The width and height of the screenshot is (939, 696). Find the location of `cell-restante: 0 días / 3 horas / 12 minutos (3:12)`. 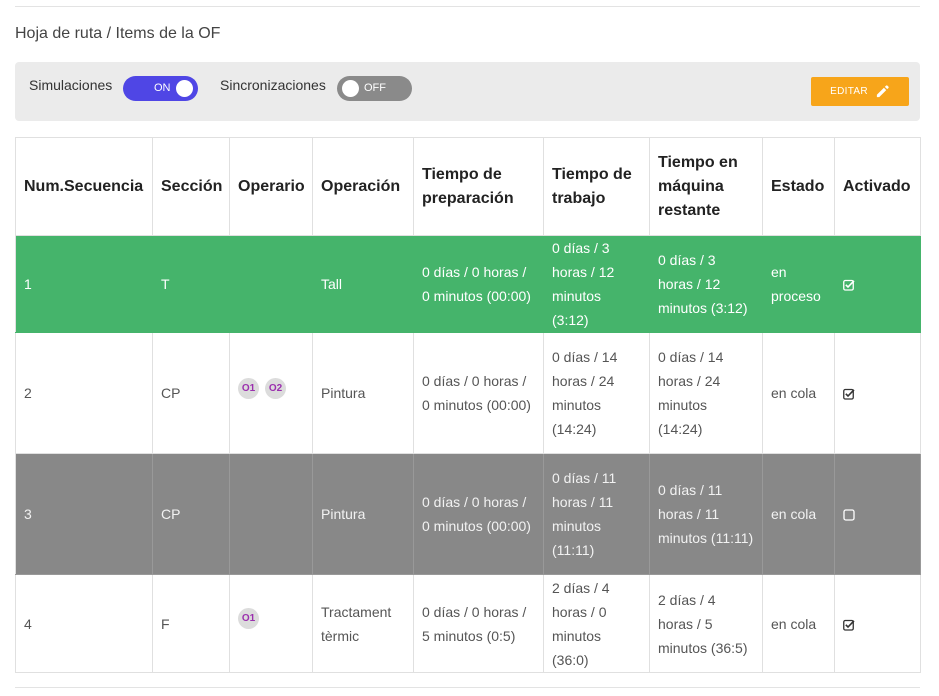

cell-restante: 0 días / 3 horas / 12 minutos (3:12) is located at coordinates (706, 284).